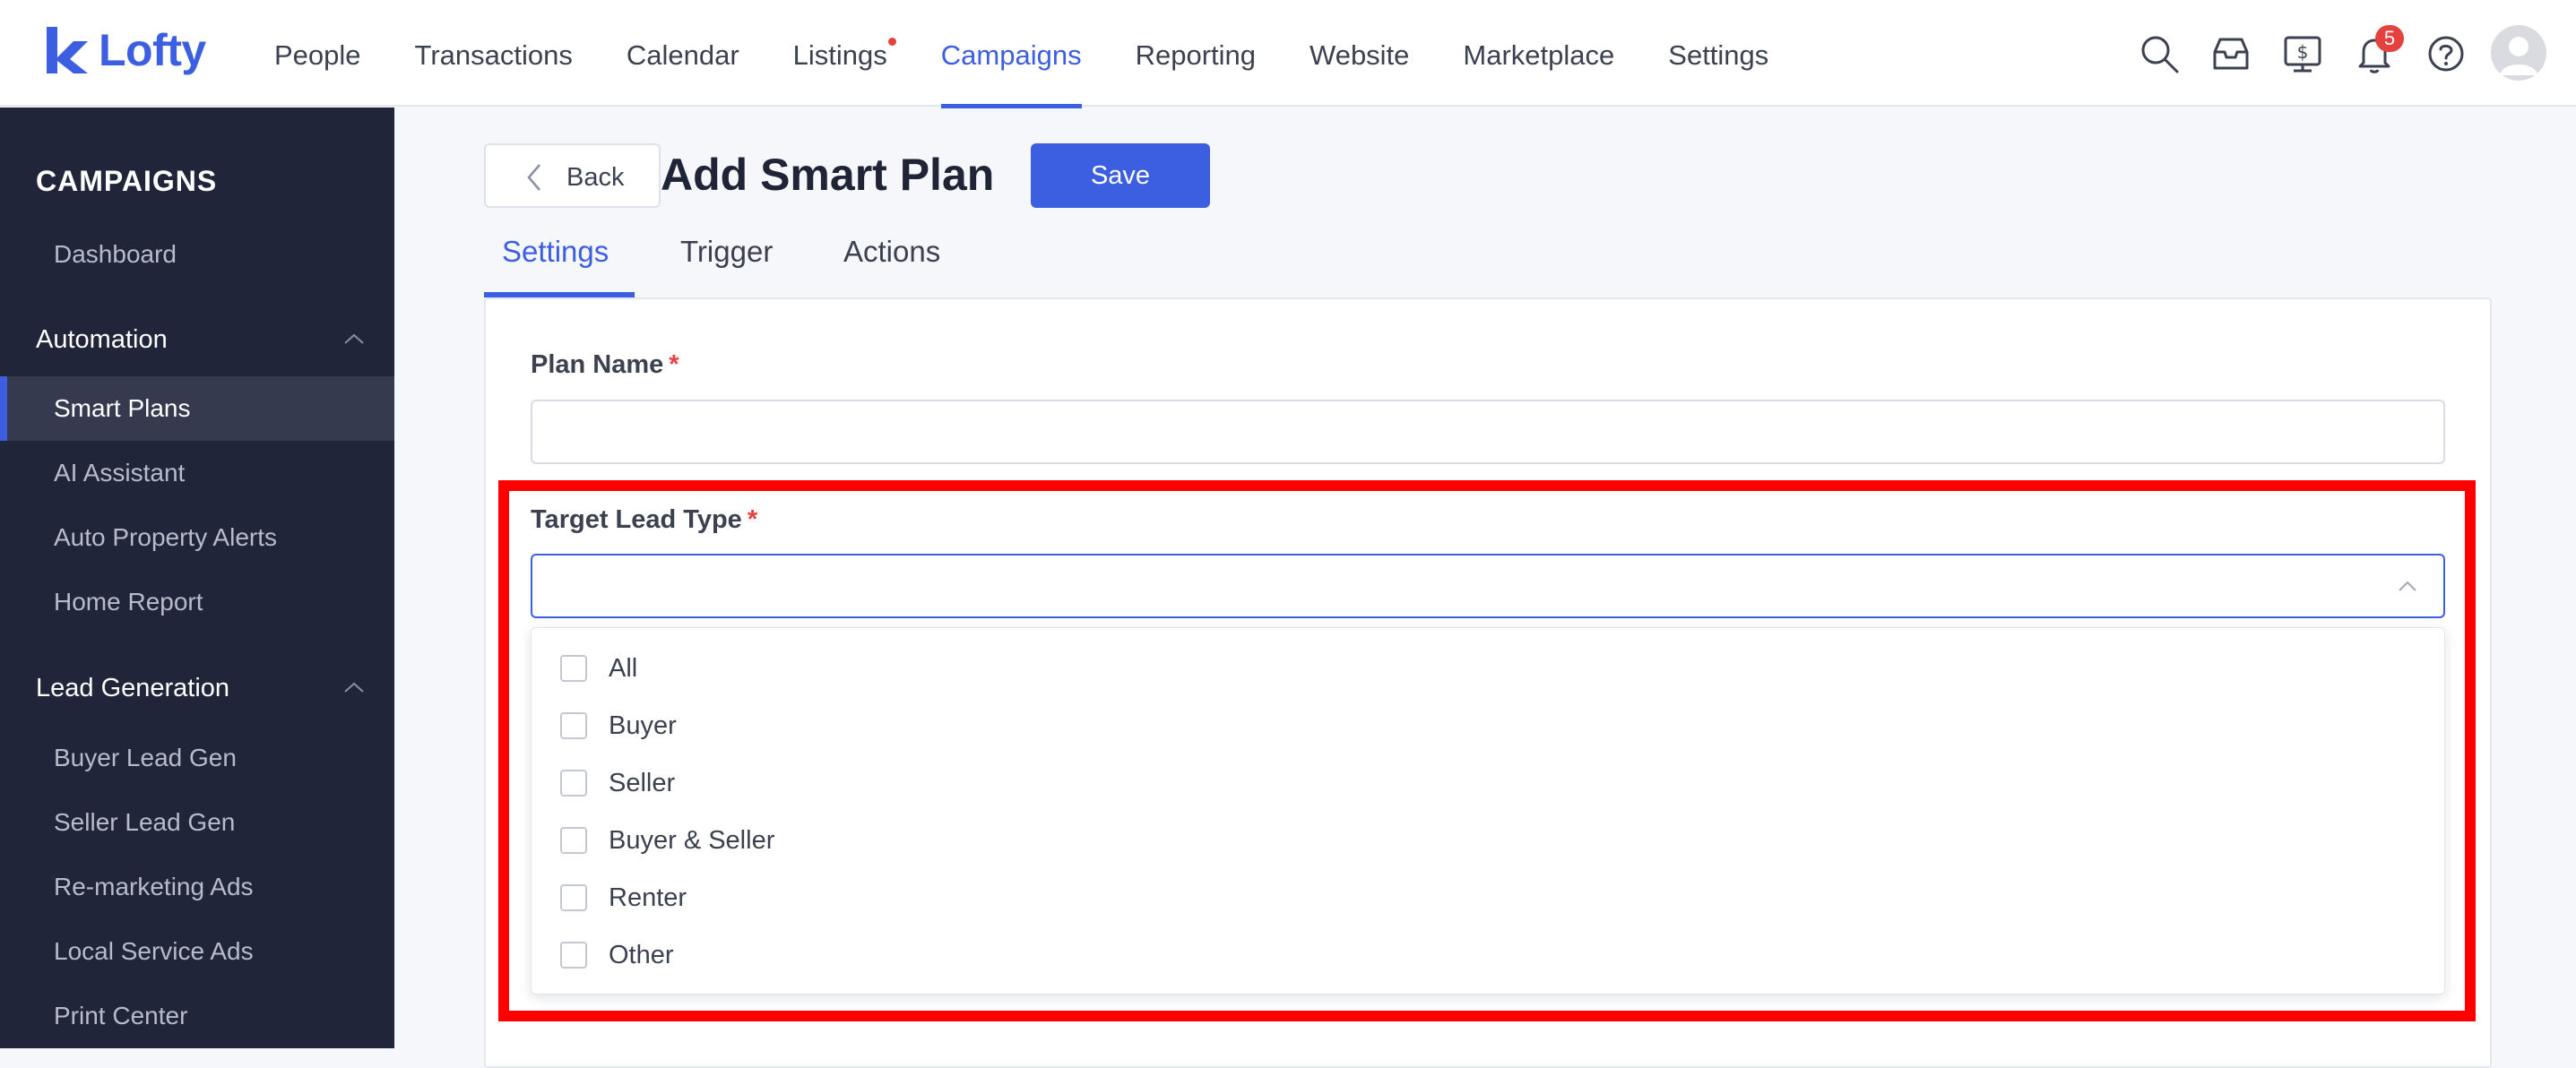 This screenshot has width=2576, height=1068. I want to click on sidebar-group-lead-generation: Lead Generation, so click(201, 688).